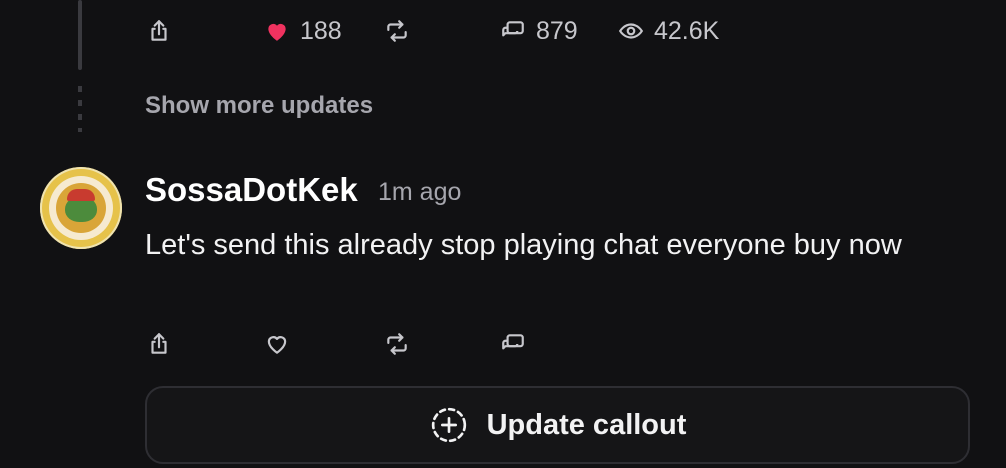  Describe the element at coordinates (448, 425) in the screenshot. I see `plus-circle-dashed-icon` at that location.